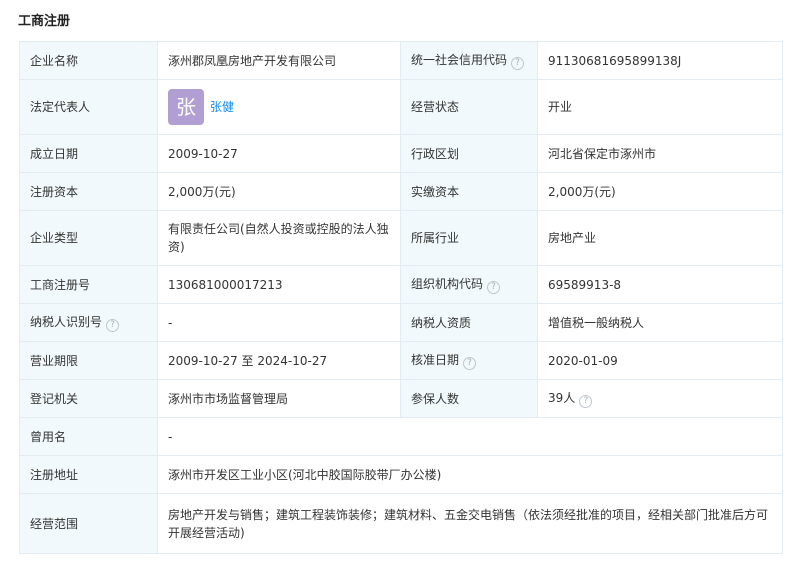  I want to click on label-credit-code: 统一社会信用代码?, so click(469, 60).